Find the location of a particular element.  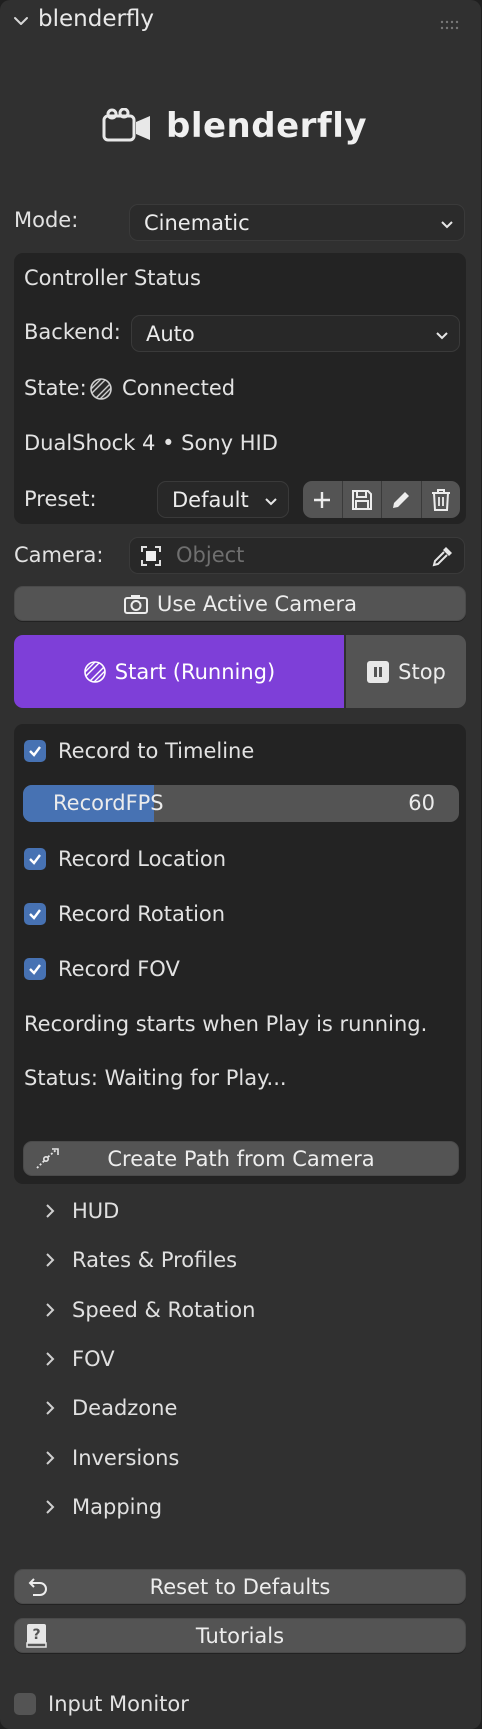

record-fps-label-right: FPS is located at coordinates (144, 803).